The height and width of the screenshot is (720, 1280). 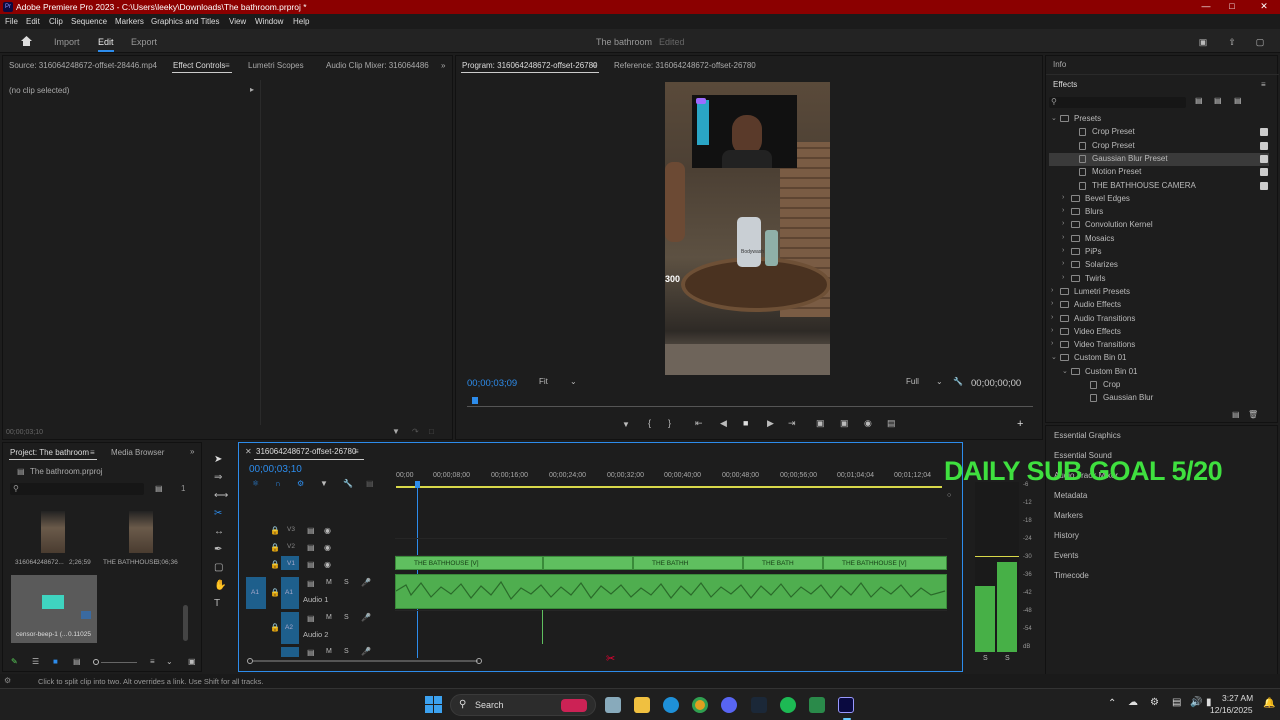 What do you see at coordinates (35, 661) in the screenshot?
I see `list-view-icon: ☰` at bounding box center [35, 661].